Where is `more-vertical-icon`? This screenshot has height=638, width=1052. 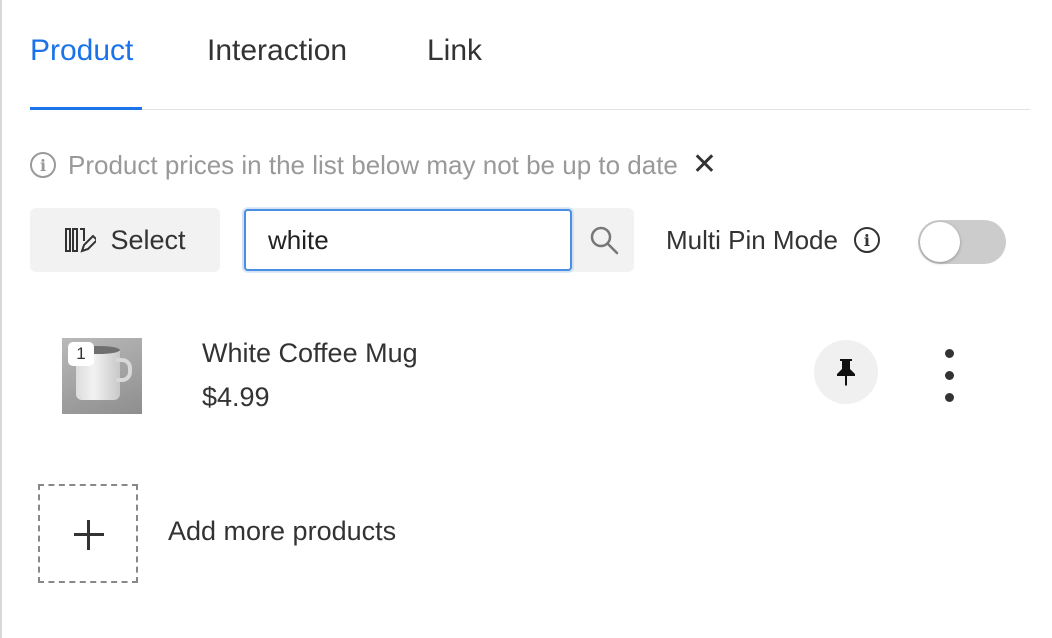 more-vertical-icon is located at coordinates (949, 376).